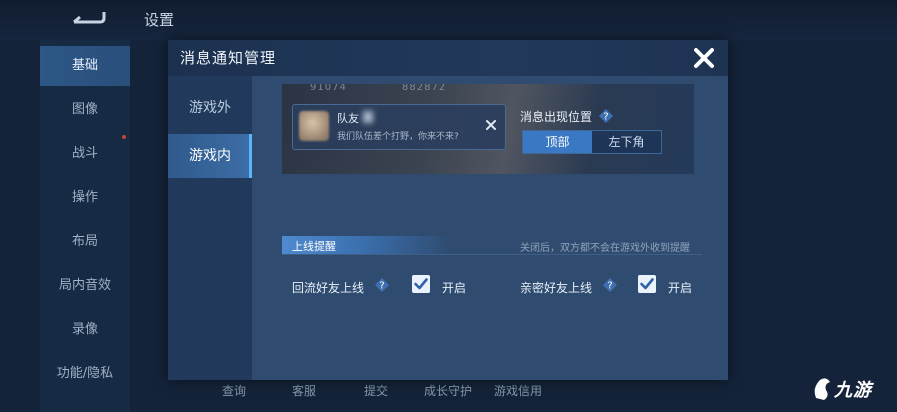 The image size is (897, 412). I want to click on section-note: 关闭后，双方都不会在游戏外收到提醒, so click(605, 248).